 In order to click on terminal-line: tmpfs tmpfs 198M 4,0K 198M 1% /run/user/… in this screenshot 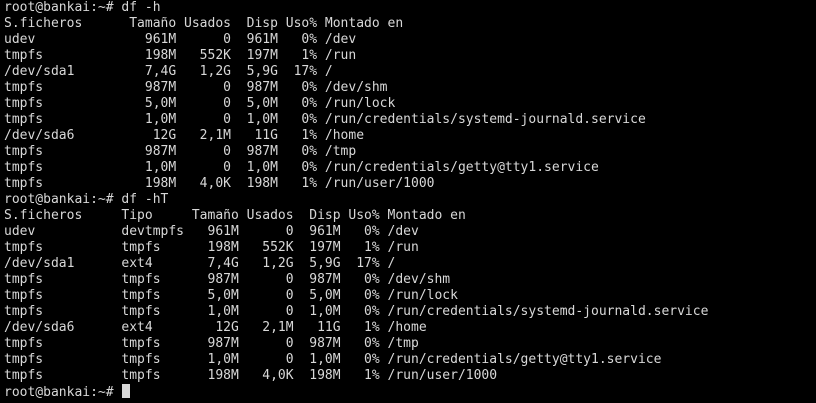, I will do `click(251, 375)`.